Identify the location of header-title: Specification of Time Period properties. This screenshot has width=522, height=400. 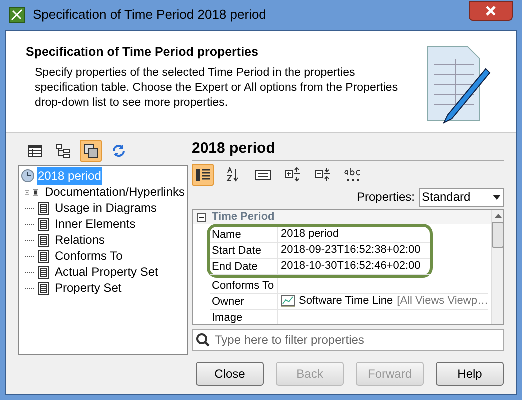
(143, 52).